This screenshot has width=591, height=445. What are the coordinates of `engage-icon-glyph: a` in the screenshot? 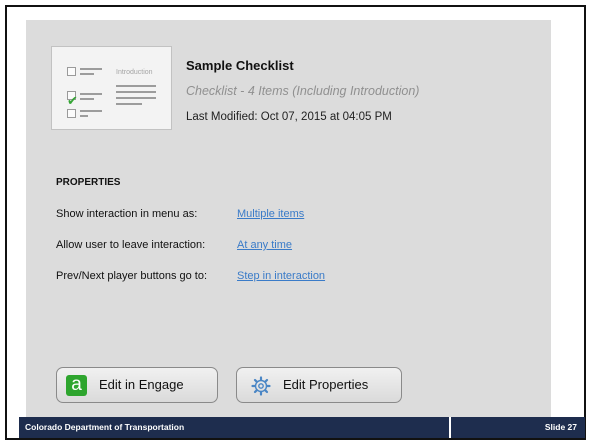 It's located at (76, 384).